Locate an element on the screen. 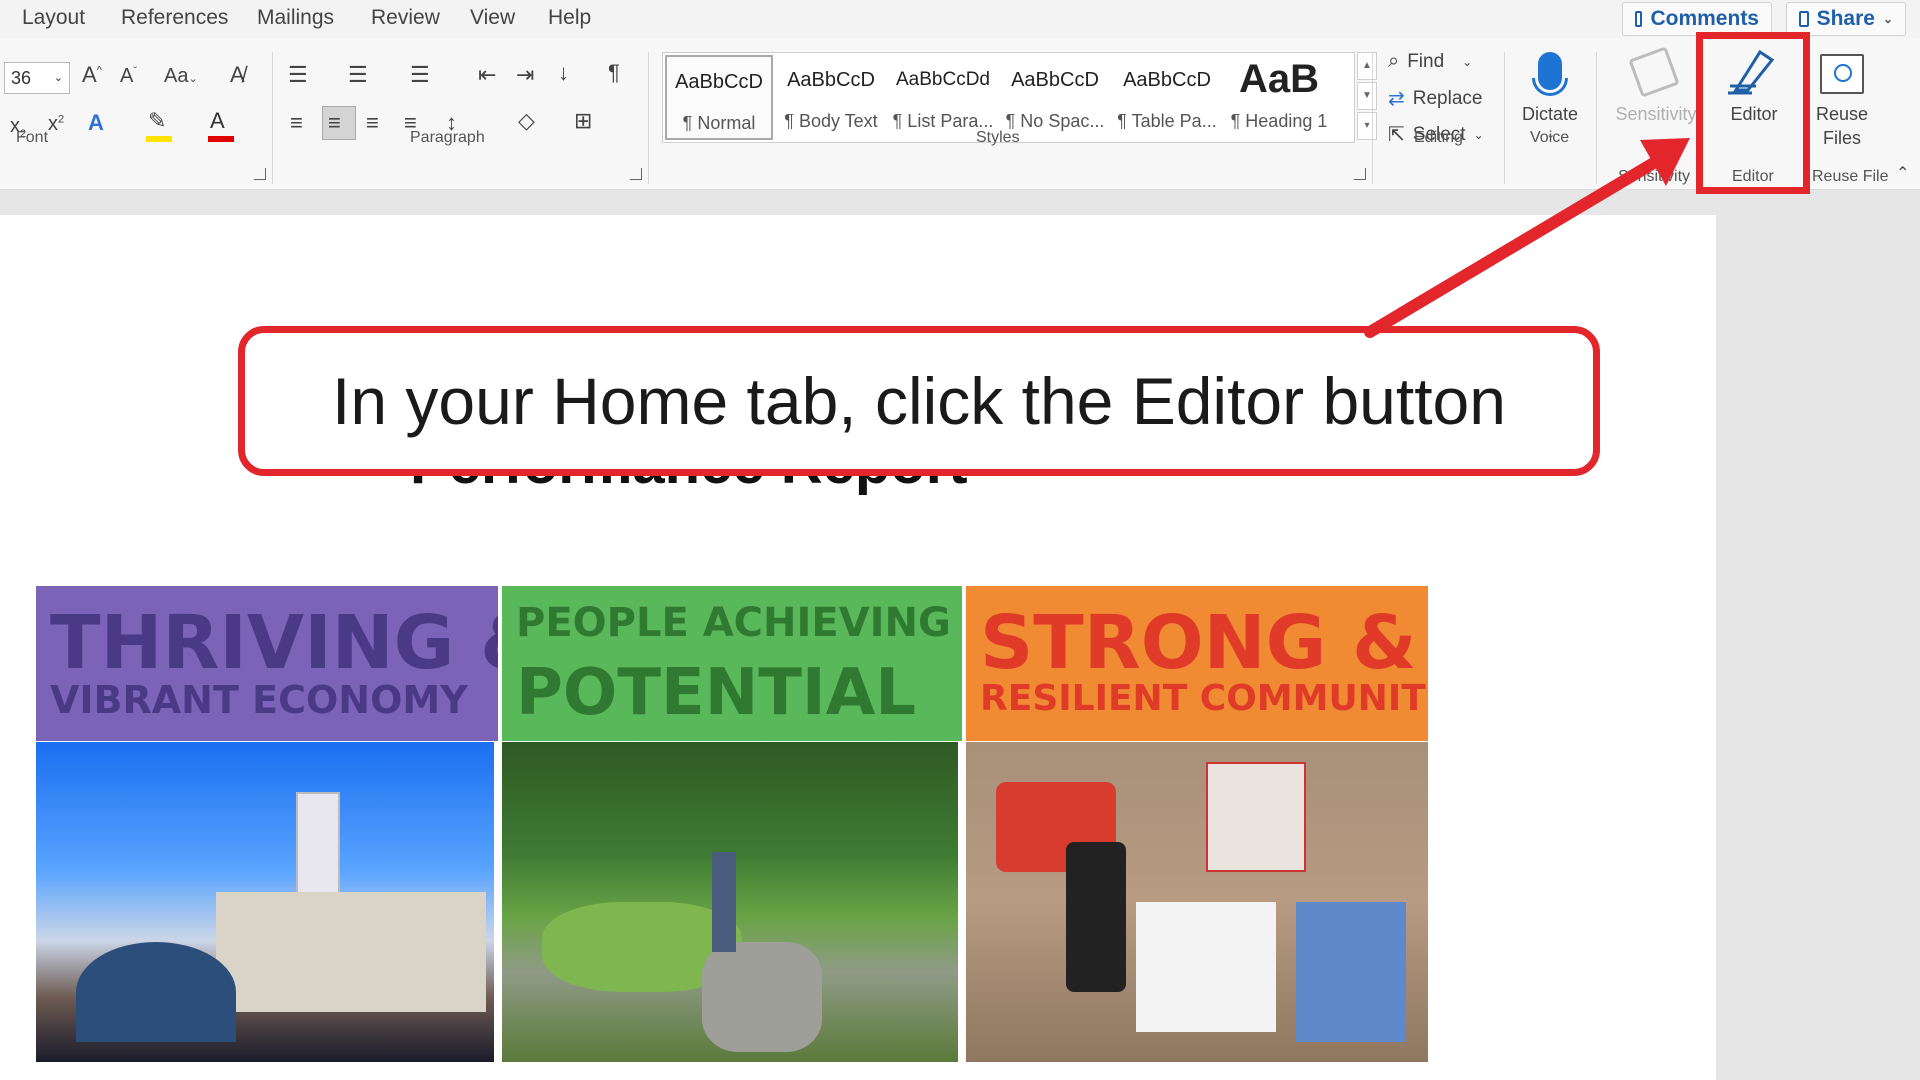  red-arrow-icon is located at coordinates (1527, 238).